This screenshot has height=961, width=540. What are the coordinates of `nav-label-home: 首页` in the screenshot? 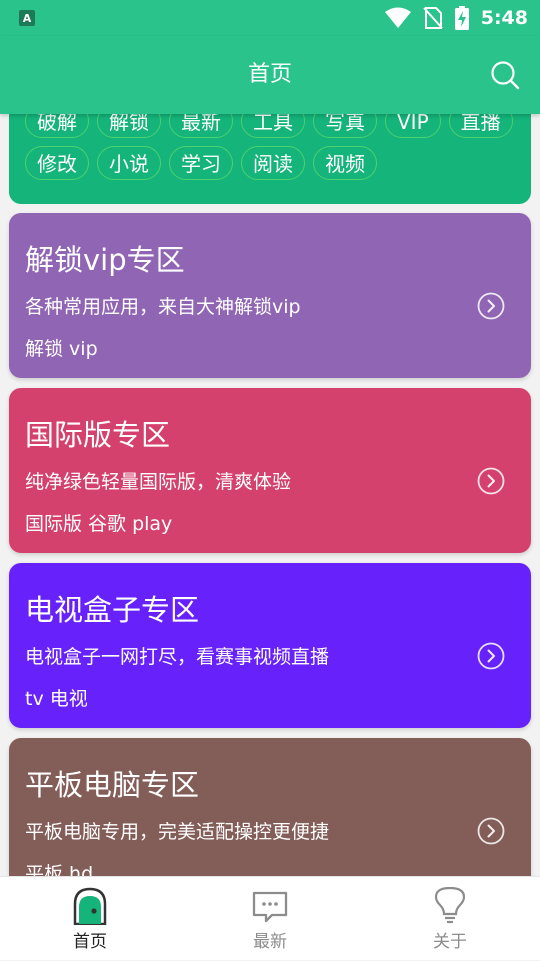 It's located at (90, 942).